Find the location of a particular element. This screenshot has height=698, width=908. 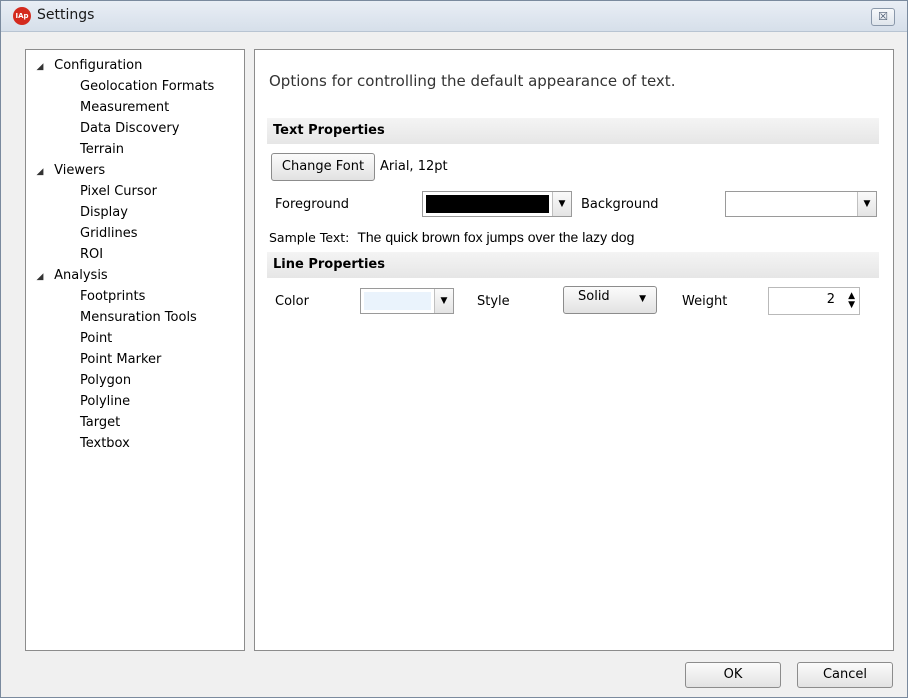

tree-category-configuration: ◢ Configuration is located at coordinates (86, 66).